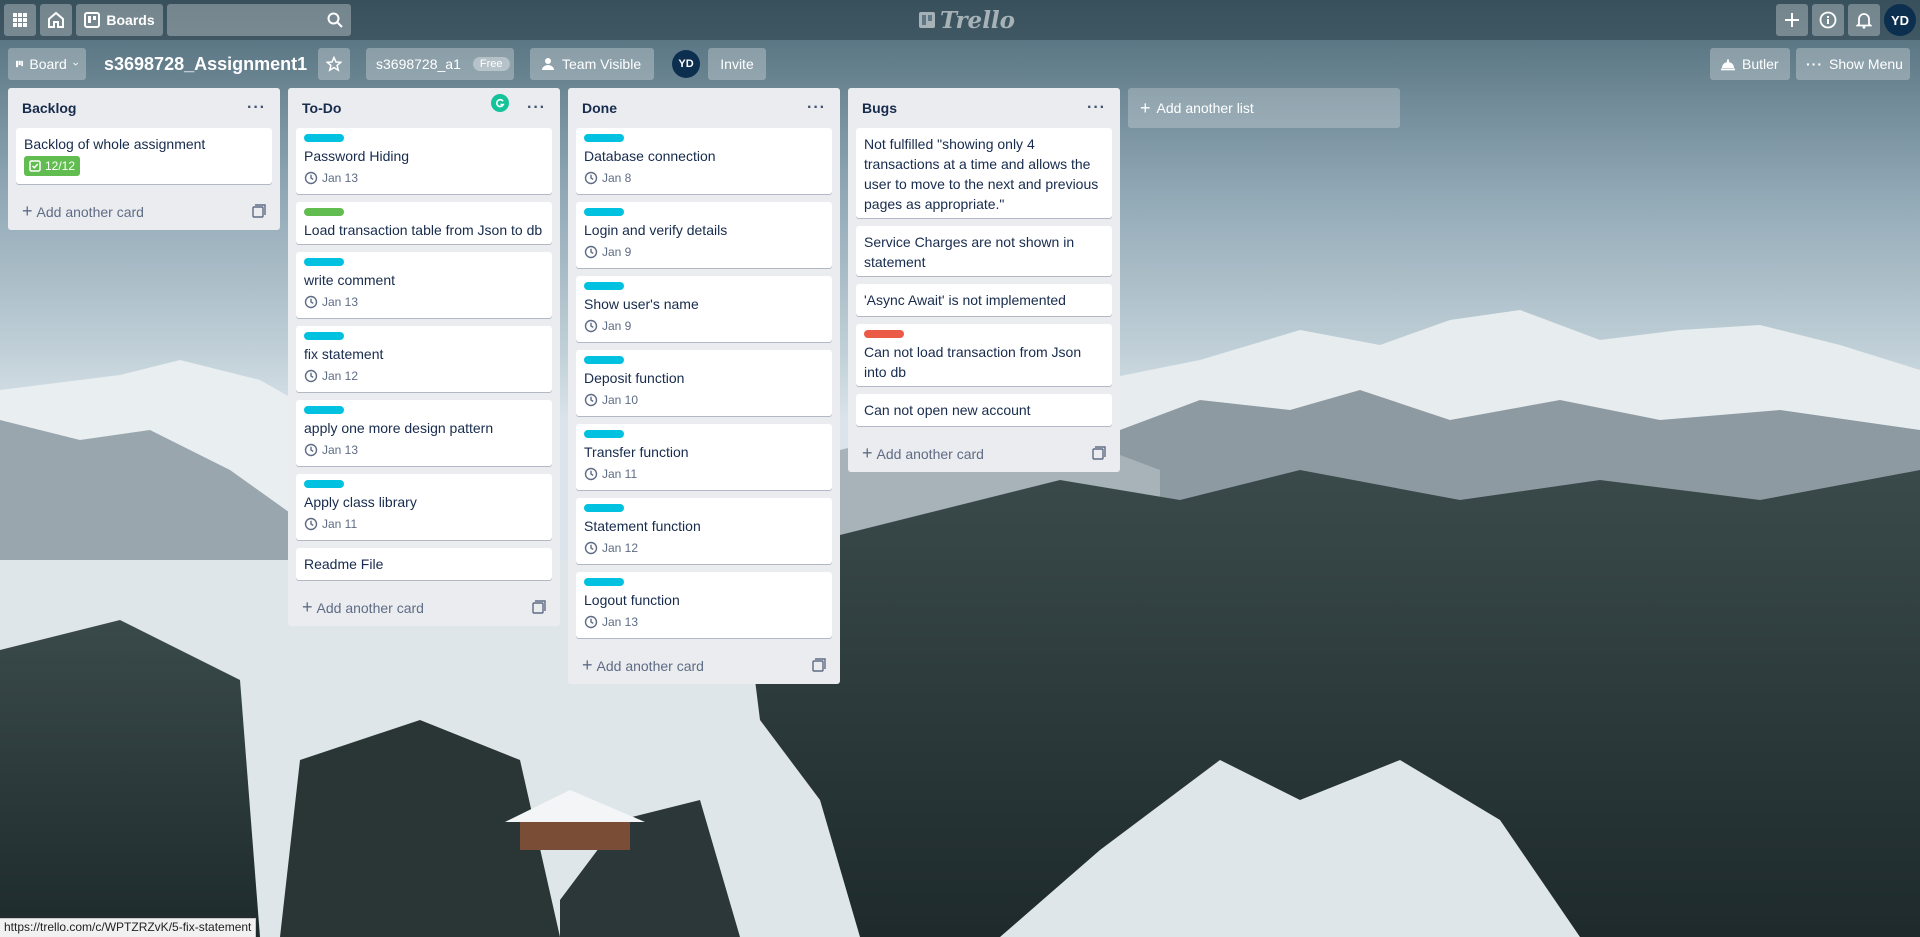 The image size is (1920, 937). I want to click on add-list-label: Add another list, so click(1205, 108).